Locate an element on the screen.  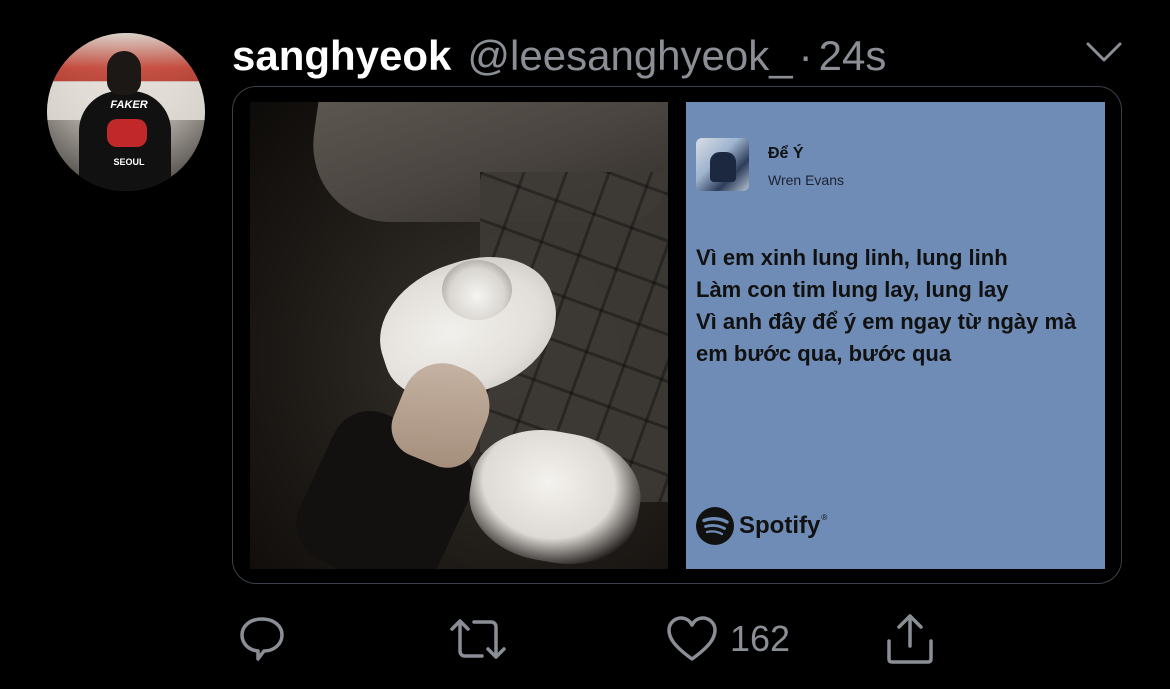
avatar-head is located at coordinates (124, 73).